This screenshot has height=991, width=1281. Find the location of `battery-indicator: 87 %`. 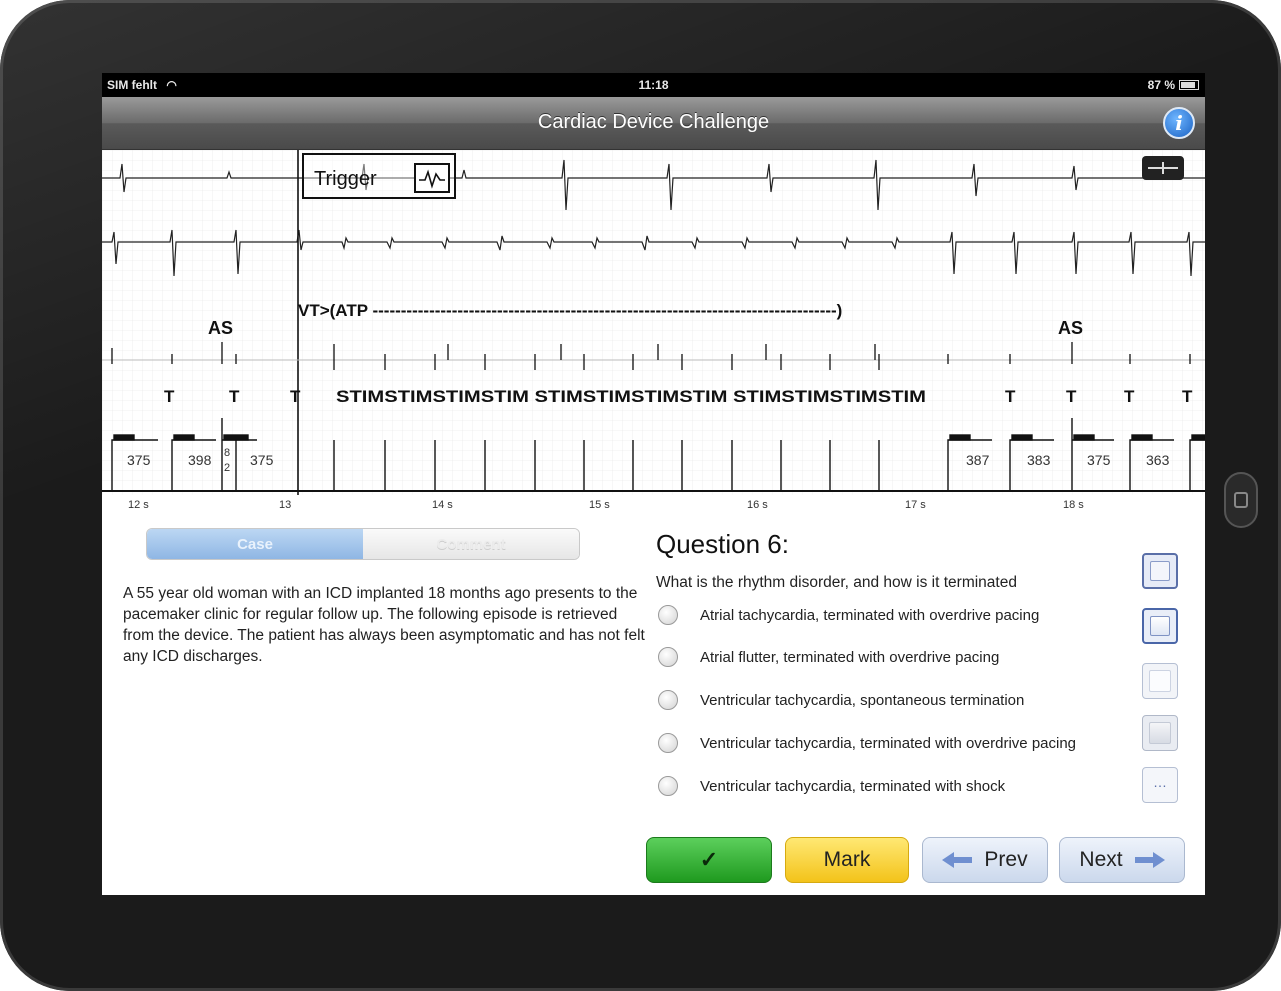

battery-indicator: 87 % is located at coordinates (1173, 85).